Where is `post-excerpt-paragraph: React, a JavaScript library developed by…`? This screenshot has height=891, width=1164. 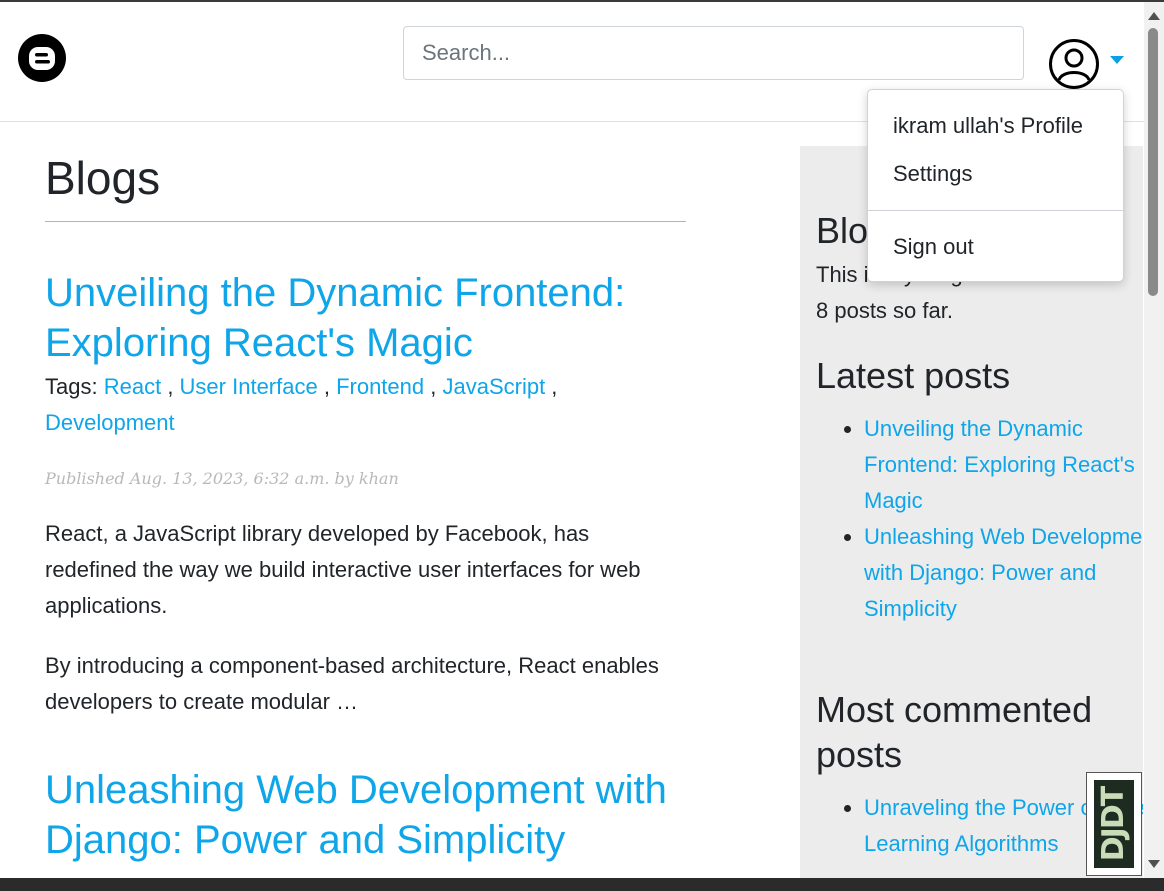
post-excerpt-paragraph: React, a JavaScript library developed by… is located at coordinates (343, 569).